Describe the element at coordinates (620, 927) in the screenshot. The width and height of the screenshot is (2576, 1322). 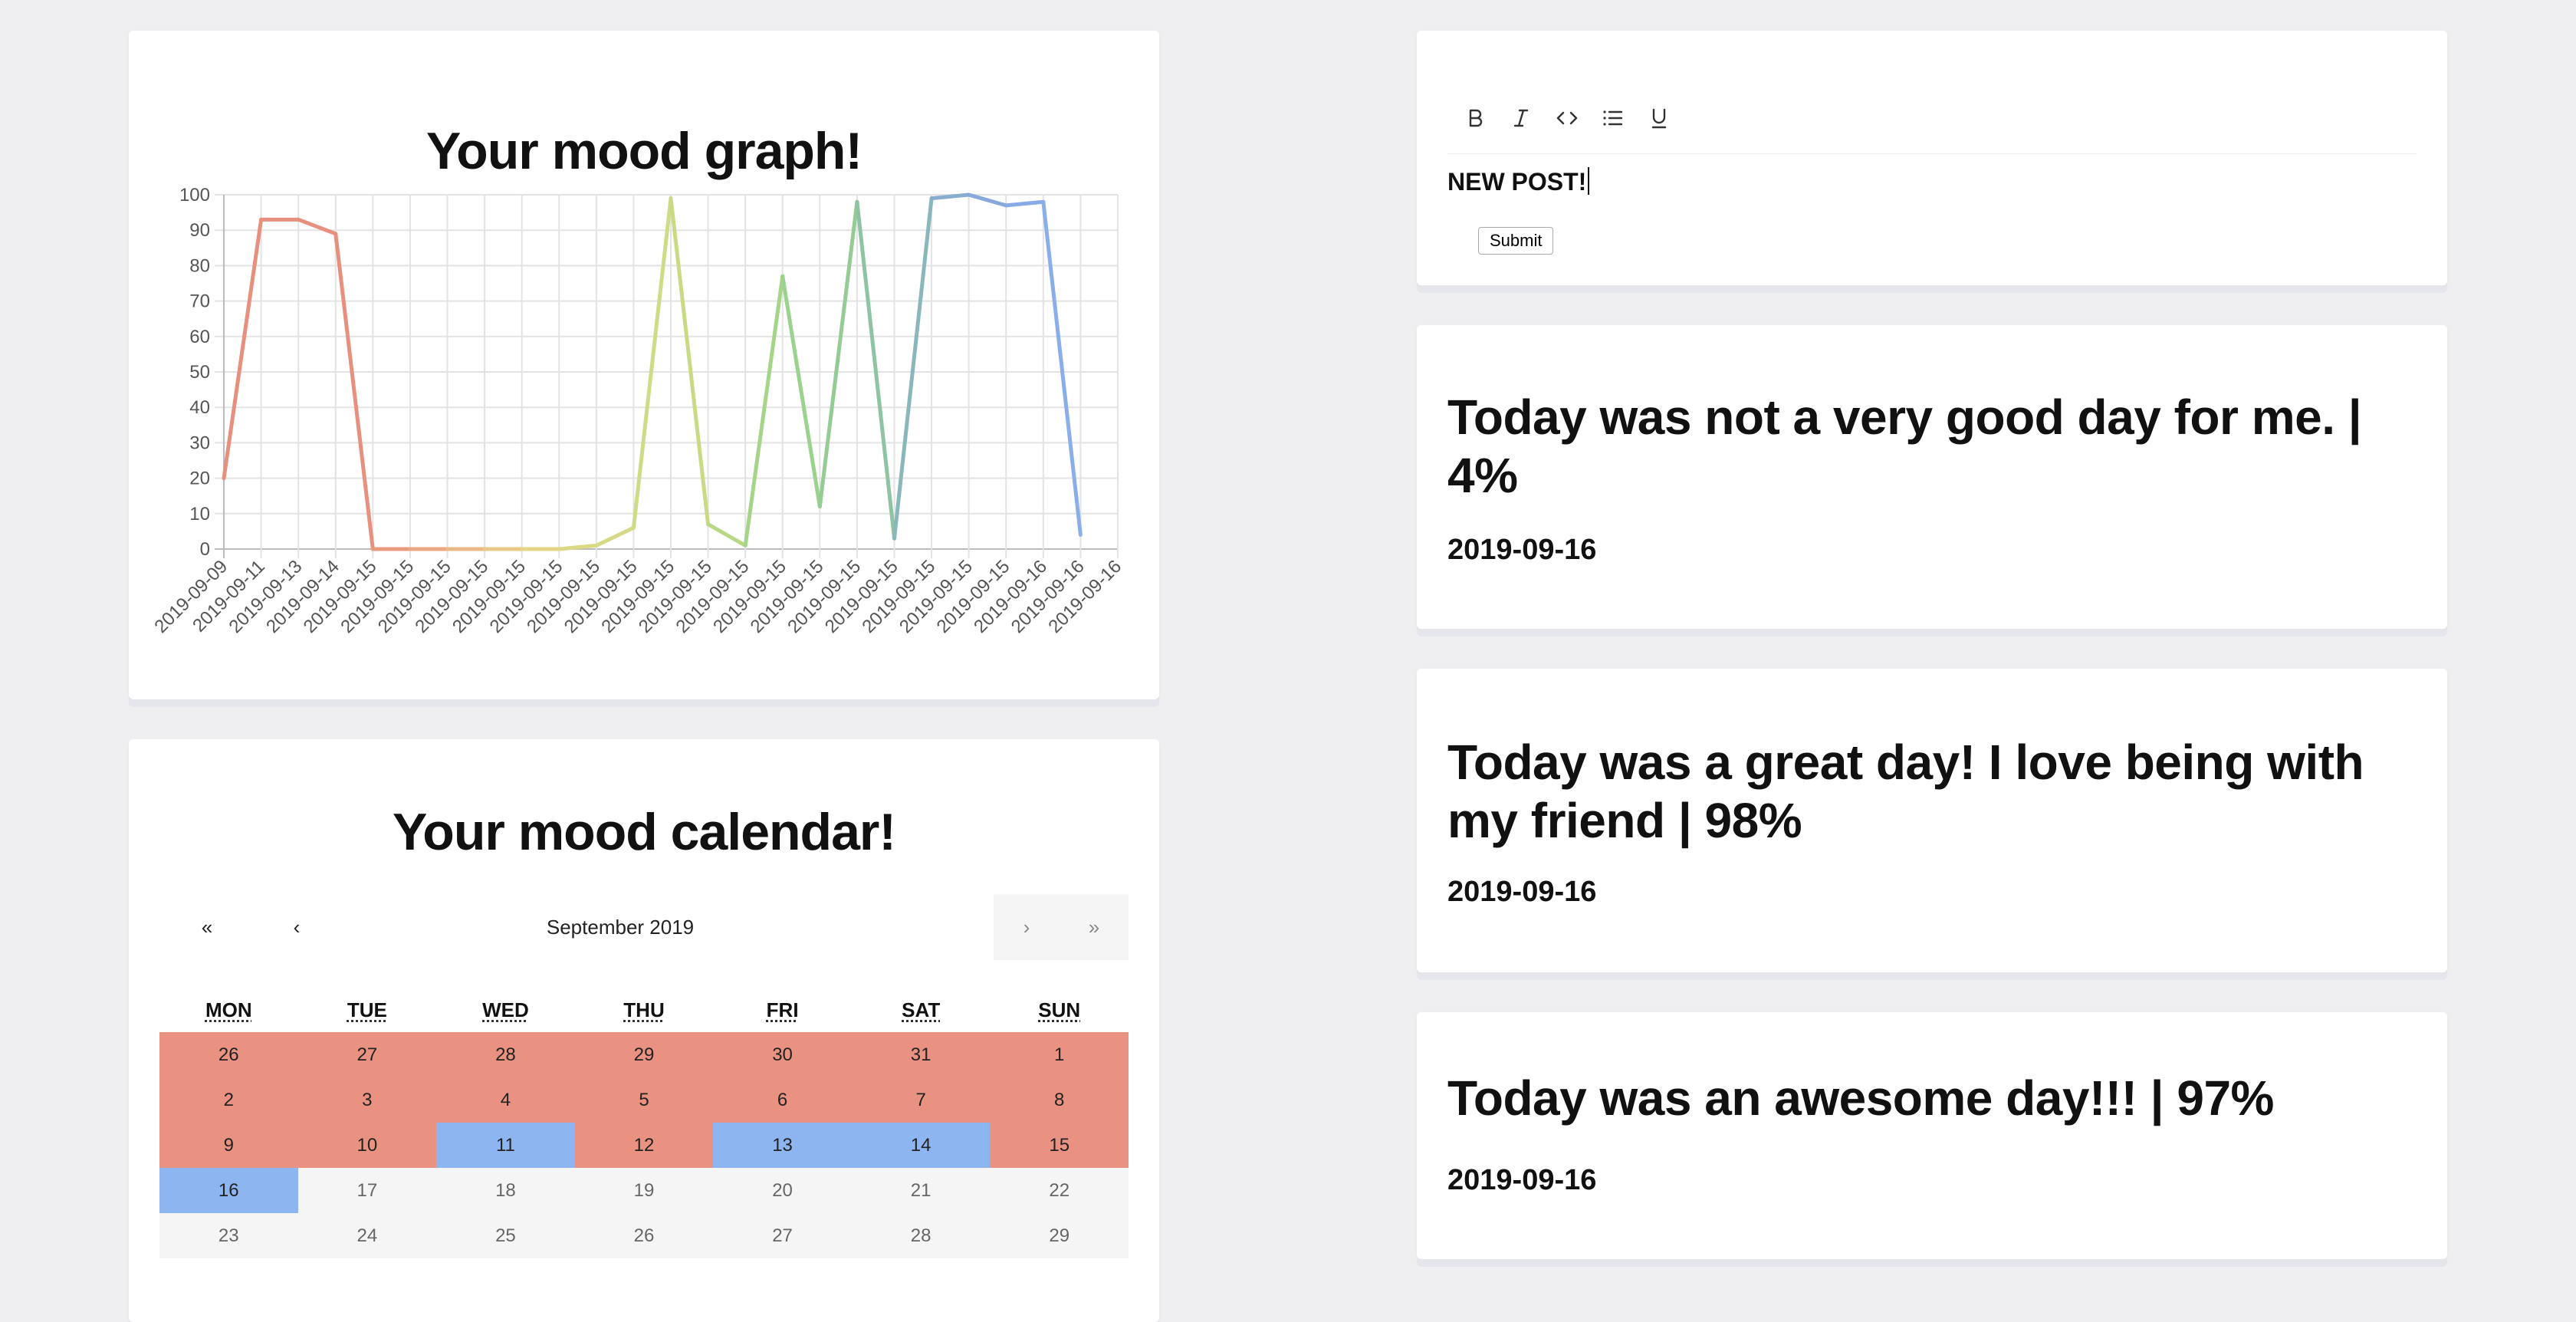
I see `month-label: September 2019` at that location.